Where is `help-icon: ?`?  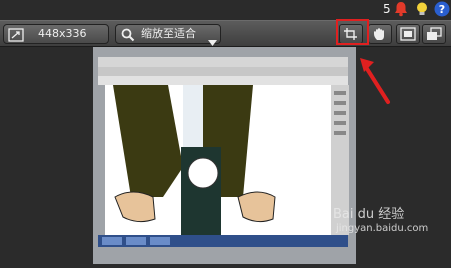 help-icon: ? is located at coordinates (442, 9).